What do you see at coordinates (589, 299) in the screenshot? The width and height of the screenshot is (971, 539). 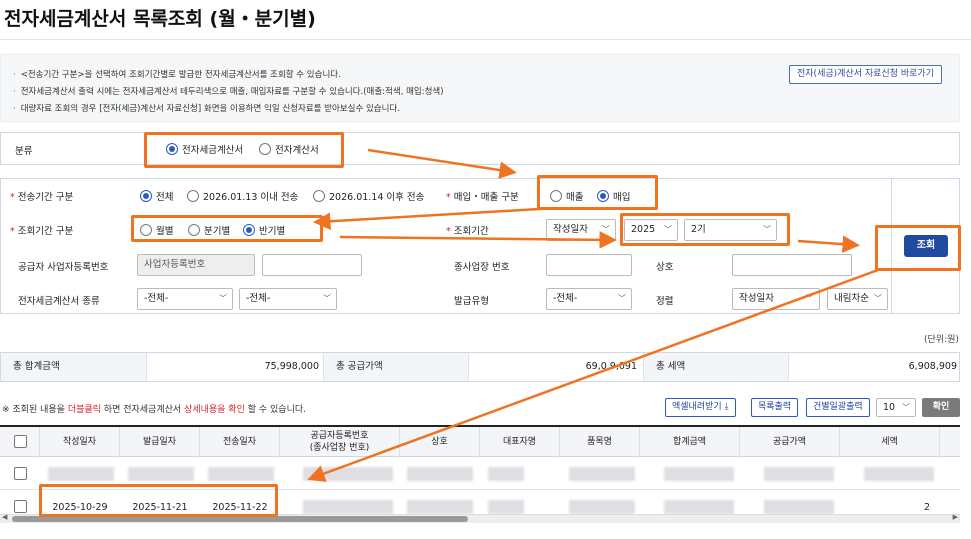 I see `issue-type-select: -전체- ﹀` at bounding box center [589, 299].